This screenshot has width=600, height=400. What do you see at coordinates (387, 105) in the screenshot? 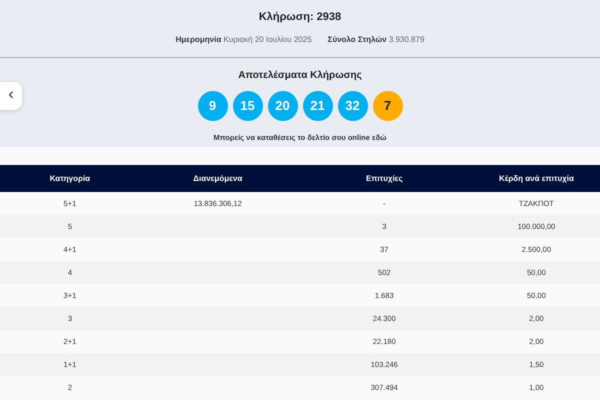
I see `bonus-ball: 7` at bounding box center [387, 105].